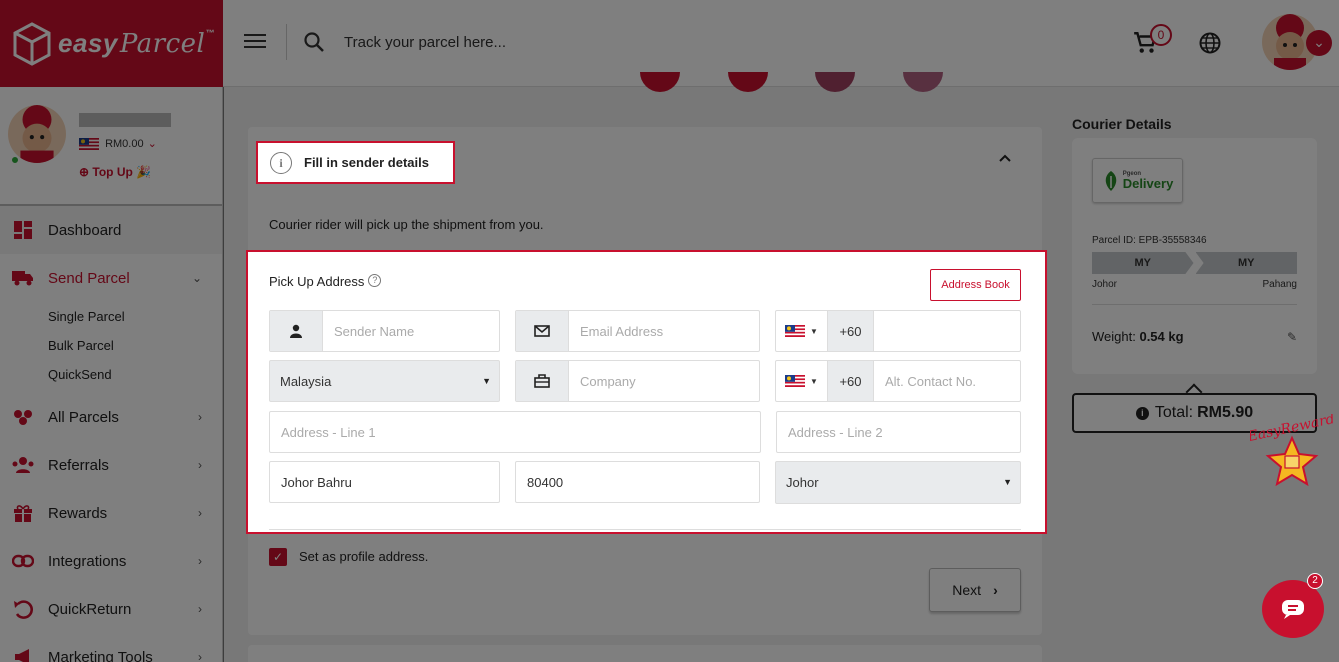 The height and width of the screenshot is (662, 1339). I want to click on address-line2-input, so click(898, 432).